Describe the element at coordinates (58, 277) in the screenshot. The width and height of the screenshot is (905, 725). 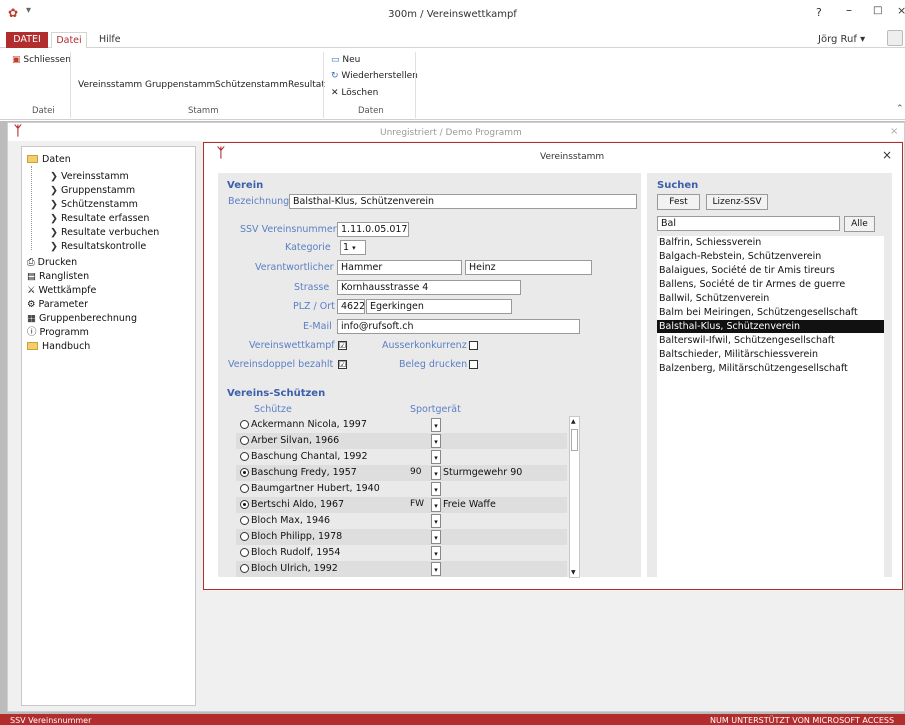
I see `nav-ranglisten: ▤ Ranglisten` at that location.